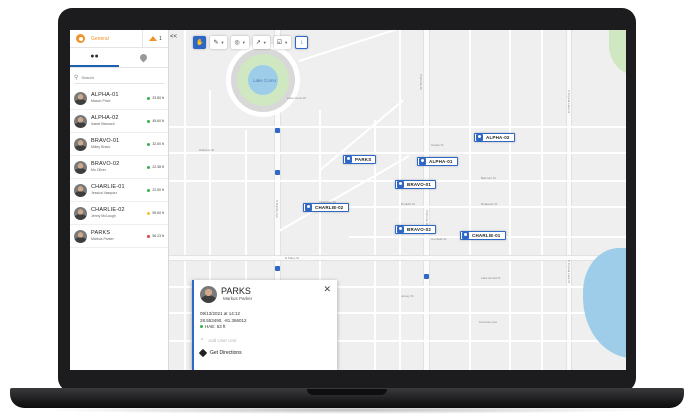  What do you see at coordinates (327, 289) in the screenshot?
I see `close-icon: ✕` at bounding box center [327, 289].